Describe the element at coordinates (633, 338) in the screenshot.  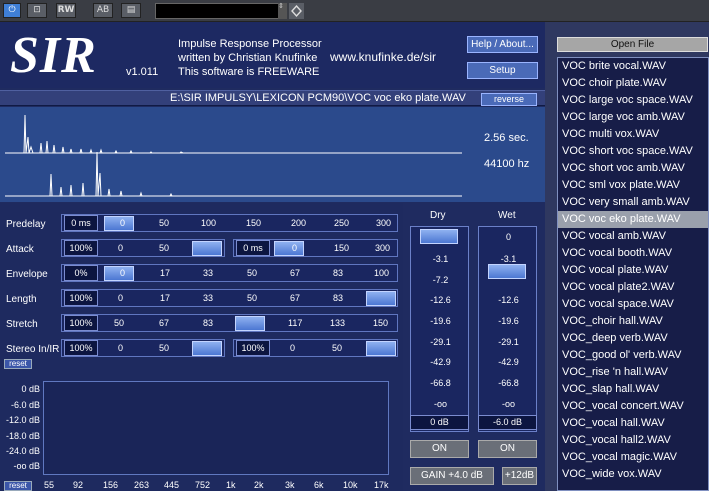
I see `file-list-item: VOC_deep verb.WAV` at that location.